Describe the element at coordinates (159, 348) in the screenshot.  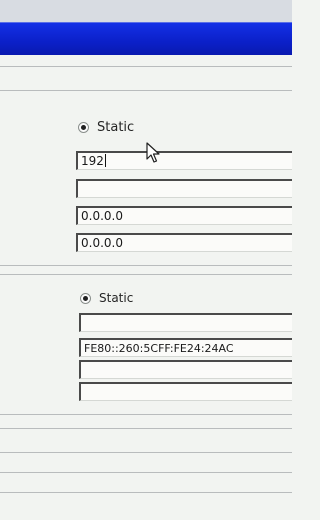
I see `ipv6-link-local-value: FE80::260:5CFF:FE24:24AC` at that location.